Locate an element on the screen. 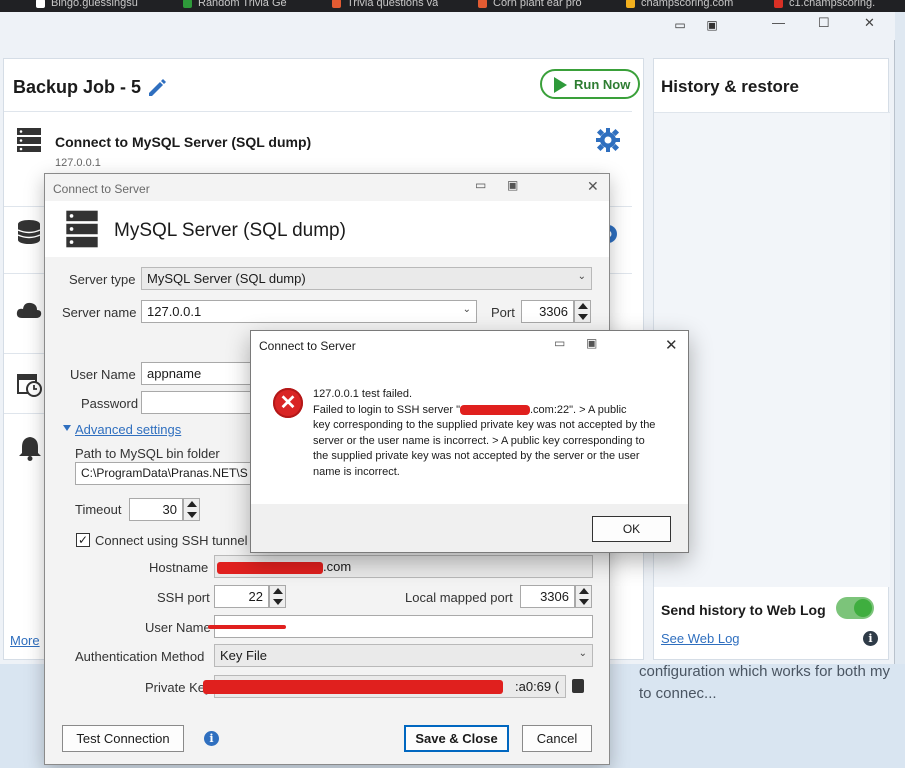 The height and width of the screenshot is (768, 905). ssh-port-input: 22 is located at coordinates (241, 596).